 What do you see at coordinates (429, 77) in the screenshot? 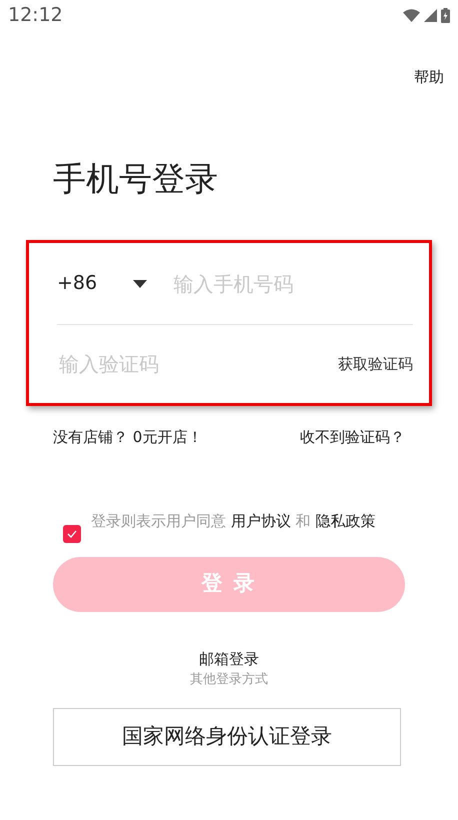
I see `help-link: 帮助` at bounding box center [429, 77].